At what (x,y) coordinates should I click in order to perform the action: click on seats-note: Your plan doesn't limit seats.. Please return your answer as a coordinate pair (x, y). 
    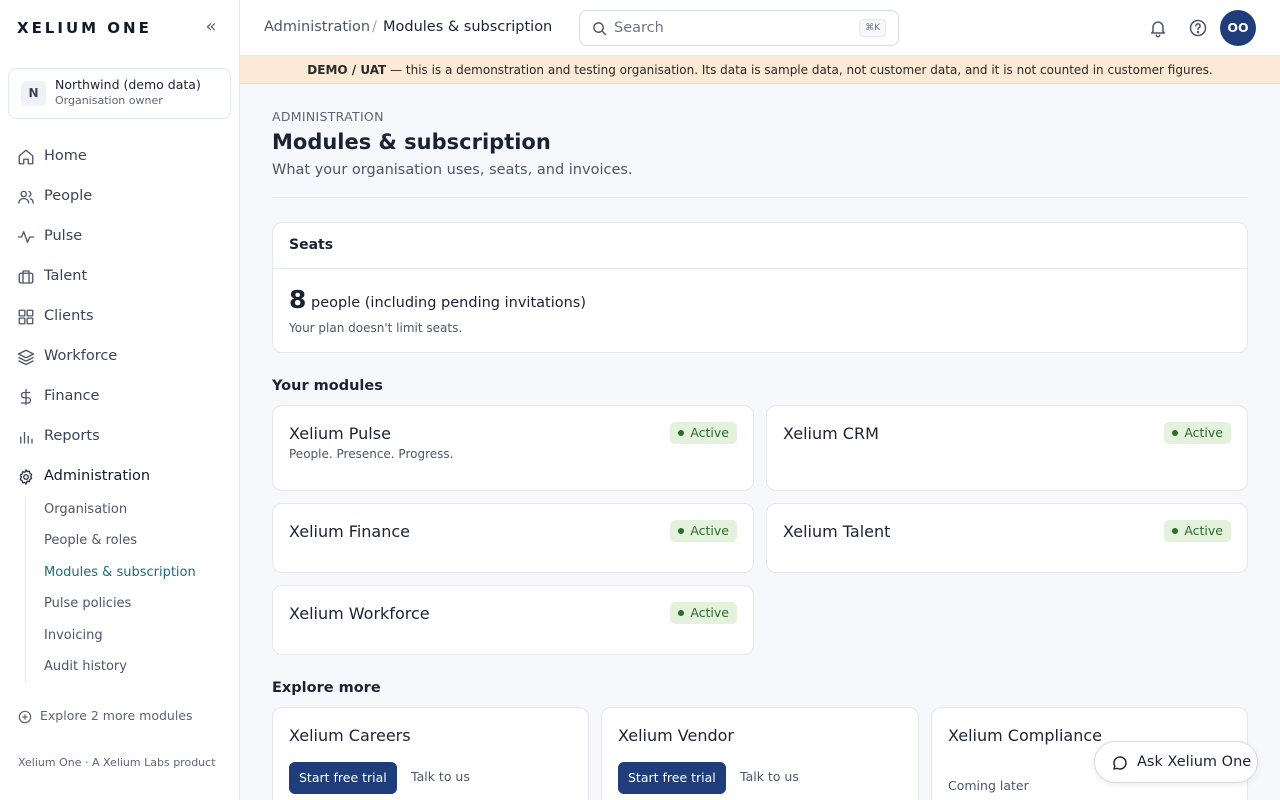
    Looking at the image, I should click on (376, 328).